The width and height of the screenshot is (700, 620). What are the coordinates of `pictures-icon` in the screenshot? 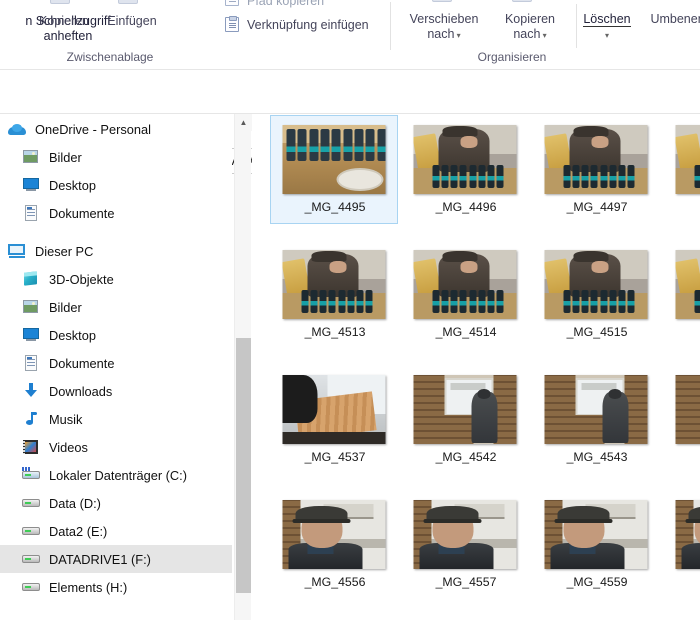 It's located at (31, 157).